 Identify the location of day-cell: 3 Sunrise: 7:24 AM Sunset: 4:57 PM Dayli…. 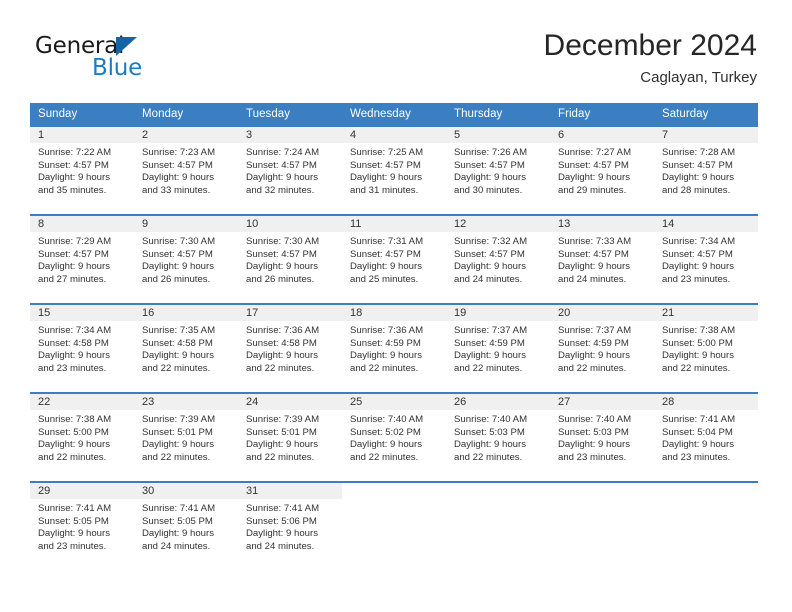
(290, 170).